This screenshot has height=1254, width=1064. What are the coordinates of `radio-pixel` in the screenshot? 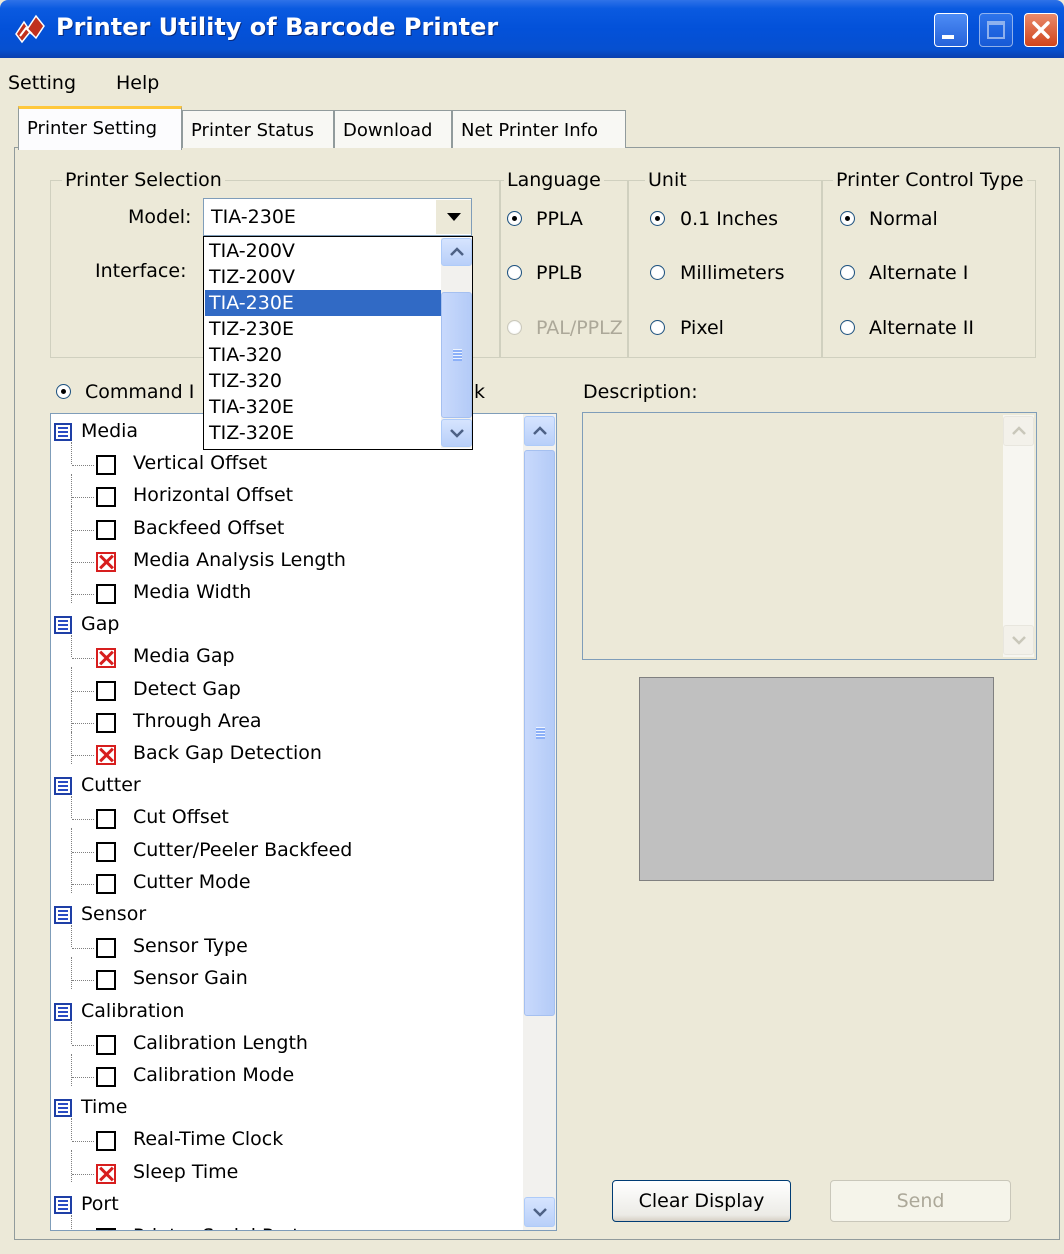 It's located at (657, 327).